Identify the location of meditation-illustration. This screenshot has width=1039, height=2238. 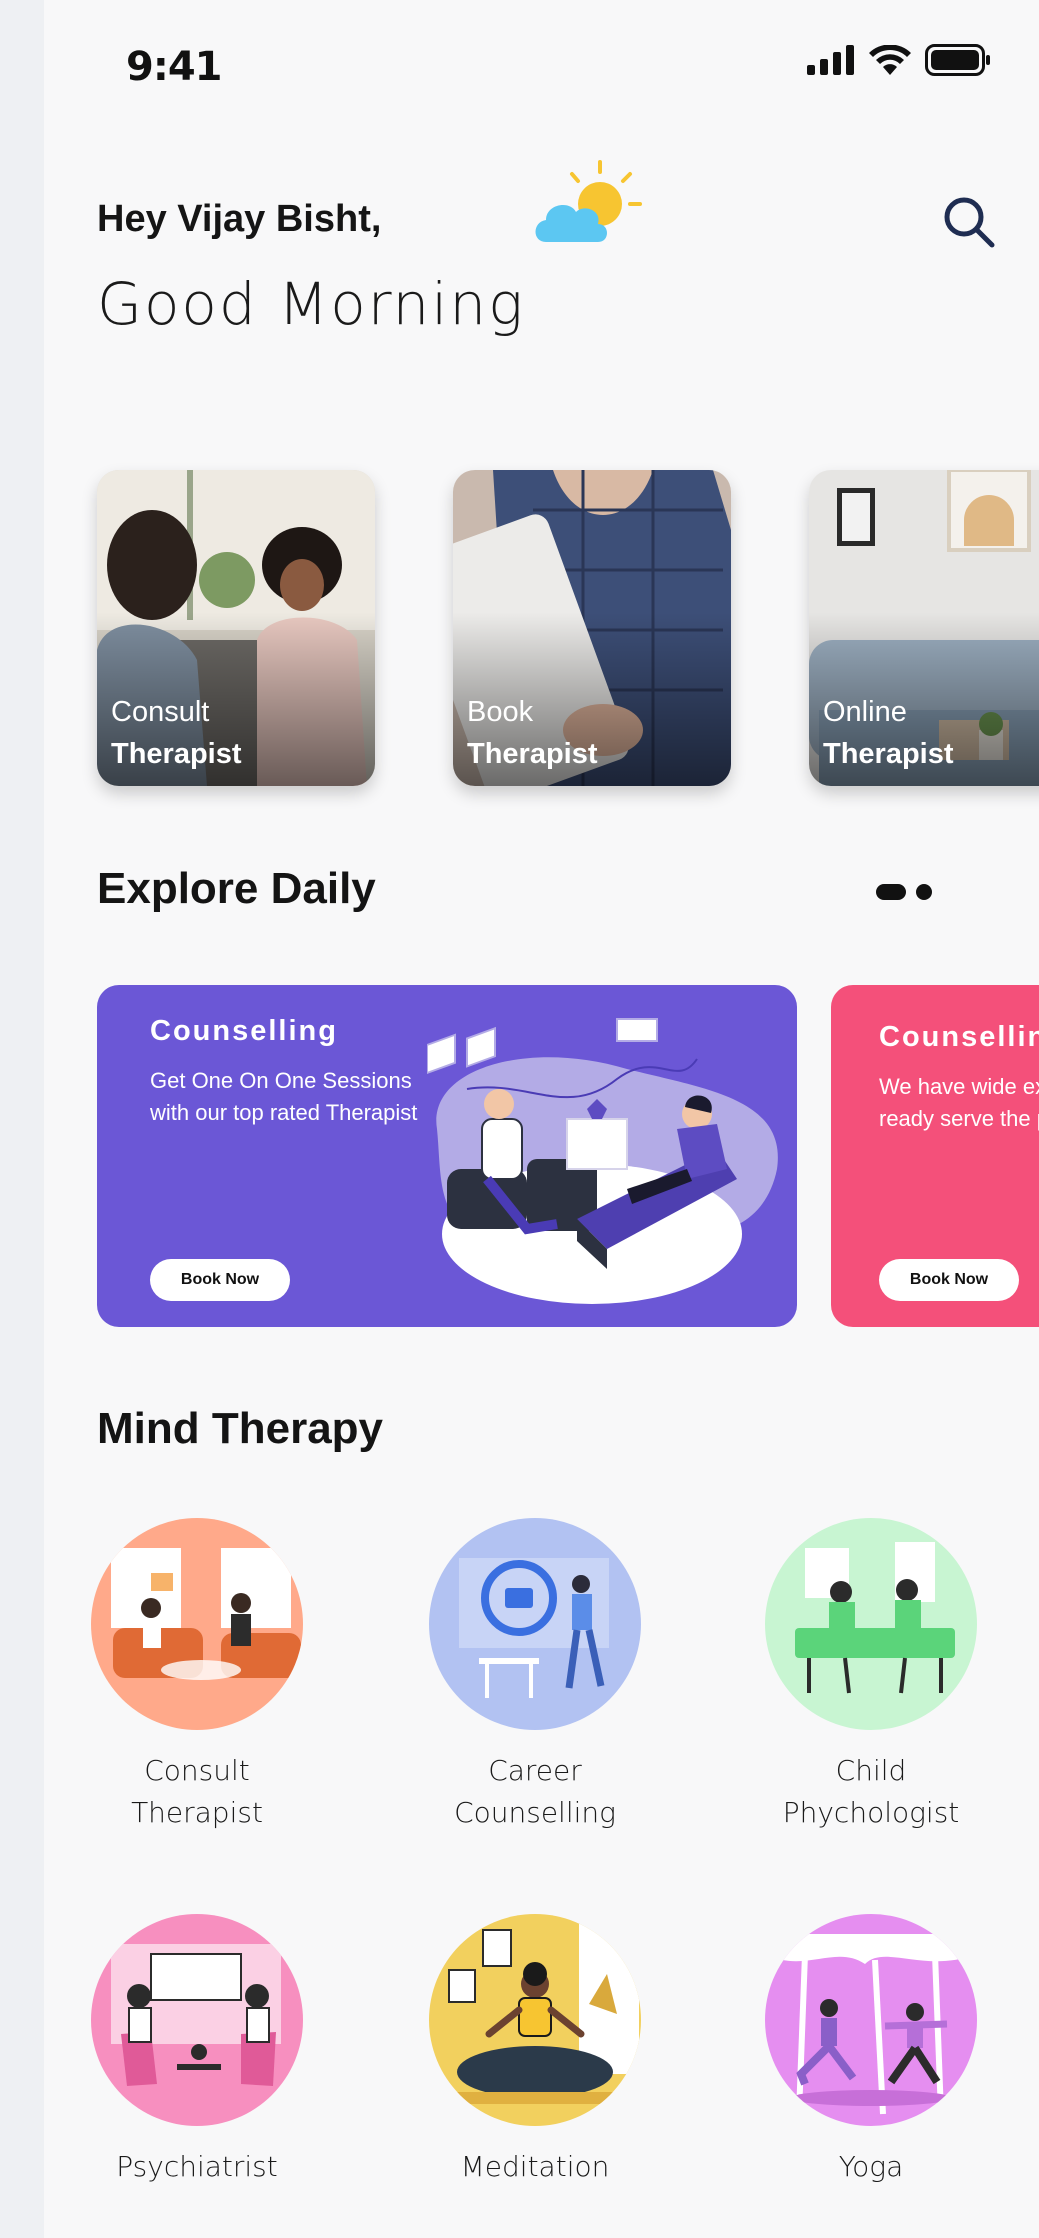
(535, 2020).